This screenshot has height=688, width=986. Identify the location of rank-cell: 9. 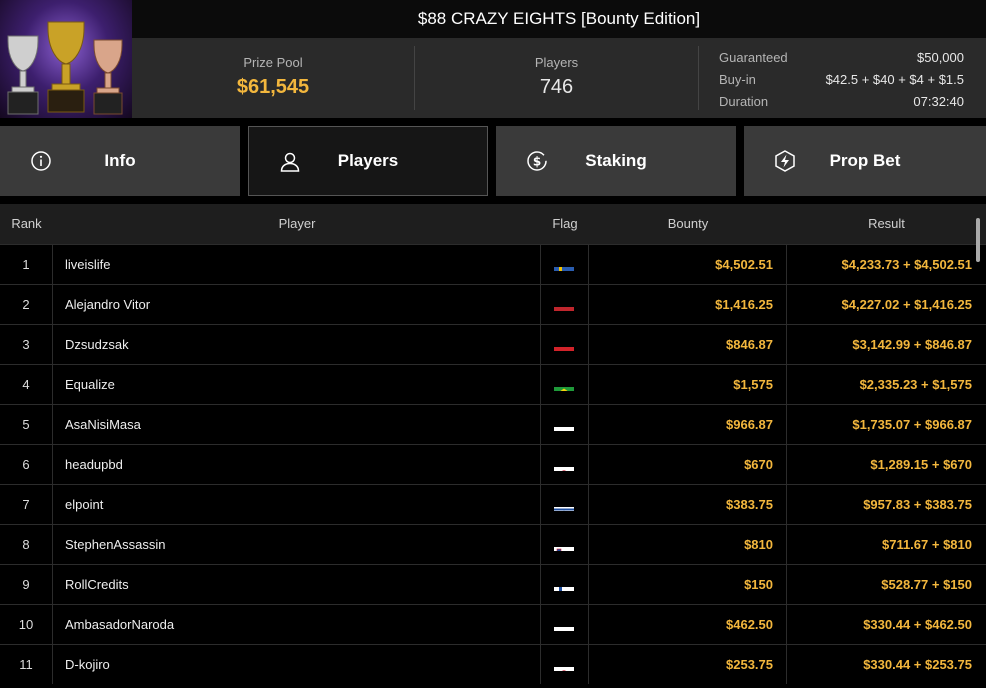
(26, 584).